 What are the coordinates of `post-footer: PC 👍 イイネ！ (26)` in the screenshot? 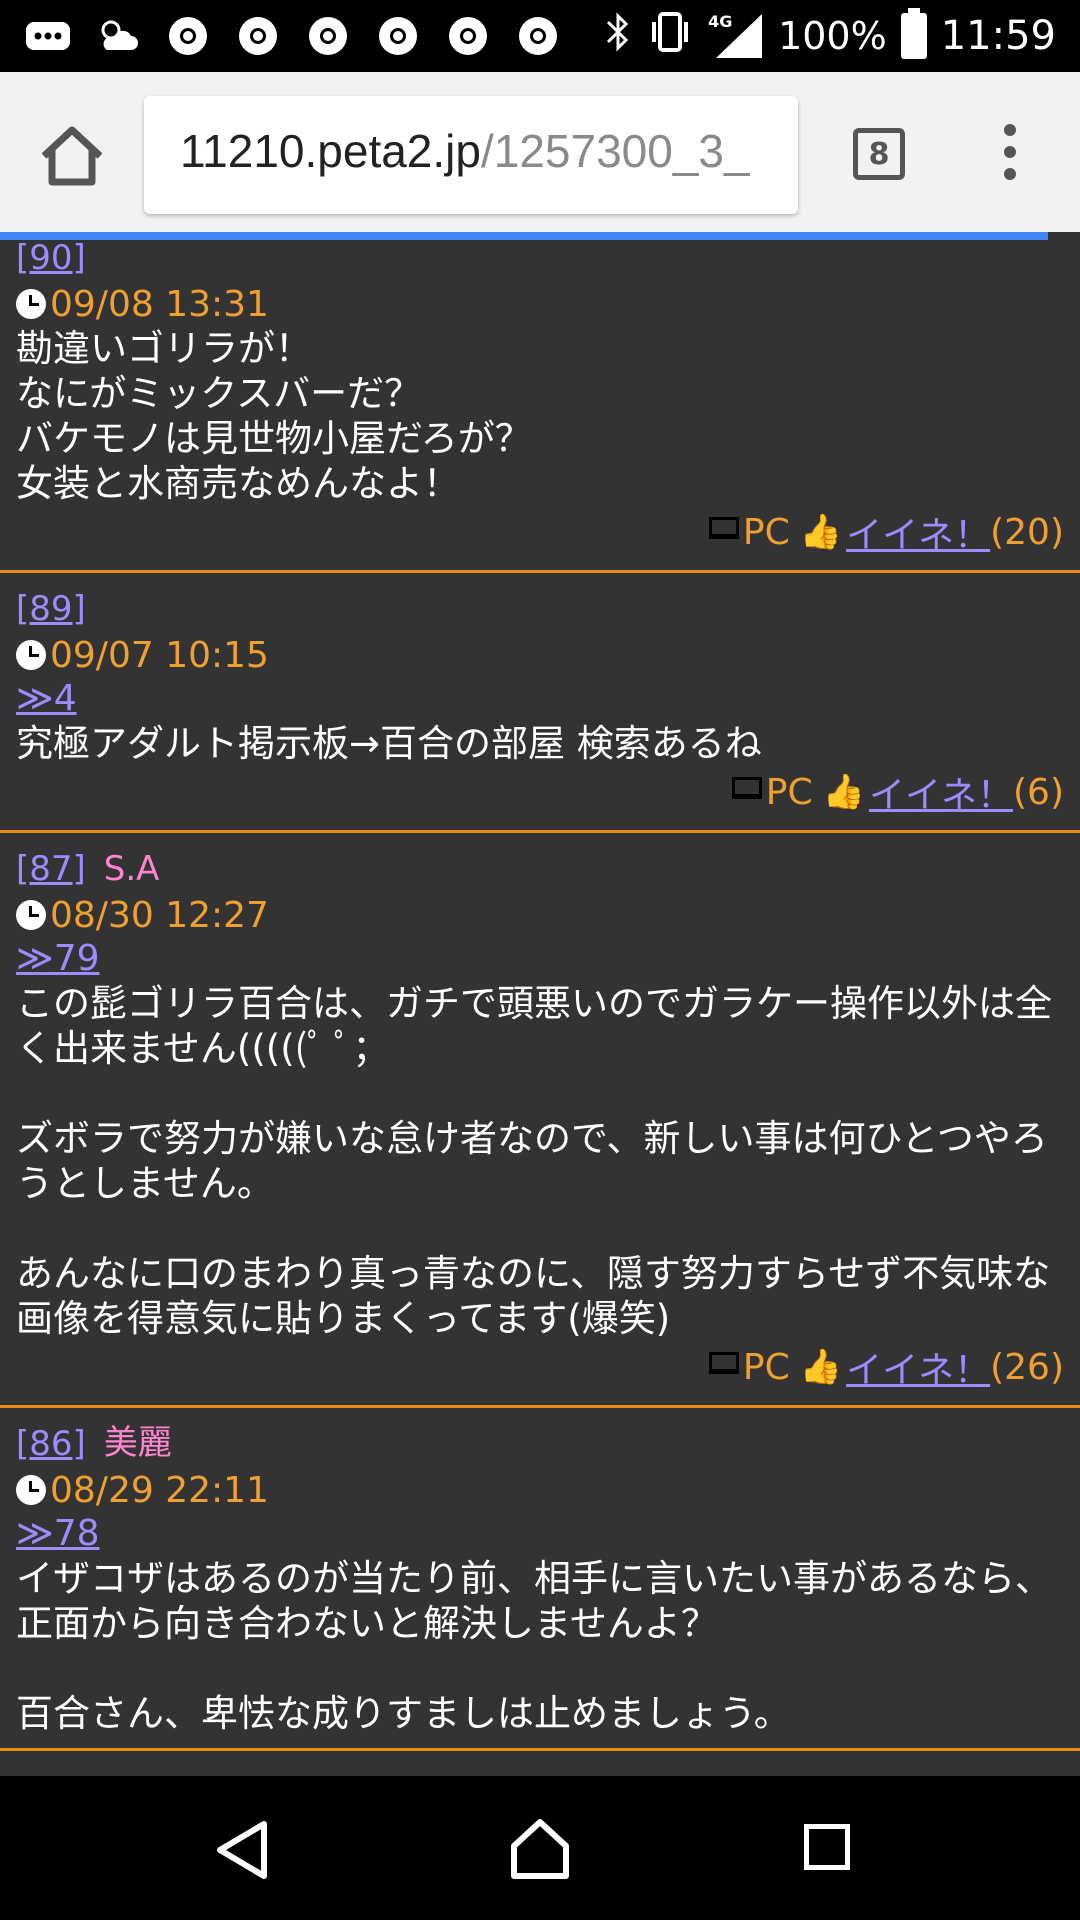 It's located at (540, 1367).